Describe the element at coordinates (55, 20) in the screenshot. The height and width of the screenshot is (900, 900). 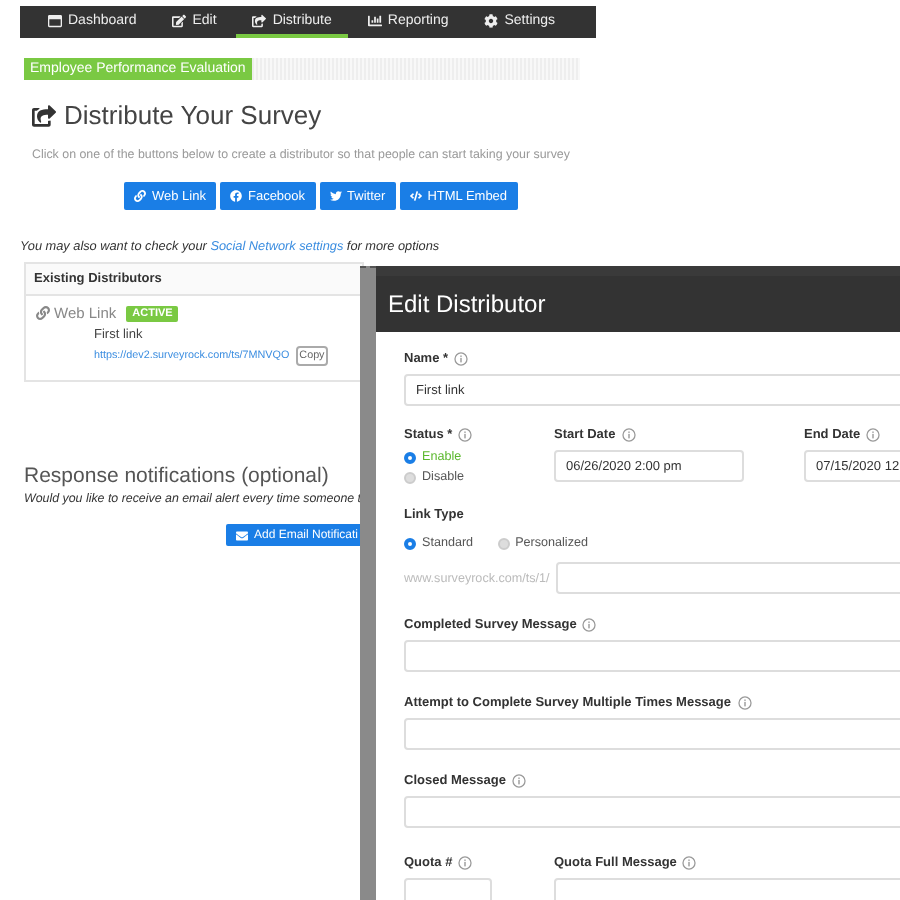
I see `dashboard-icon` at that location.